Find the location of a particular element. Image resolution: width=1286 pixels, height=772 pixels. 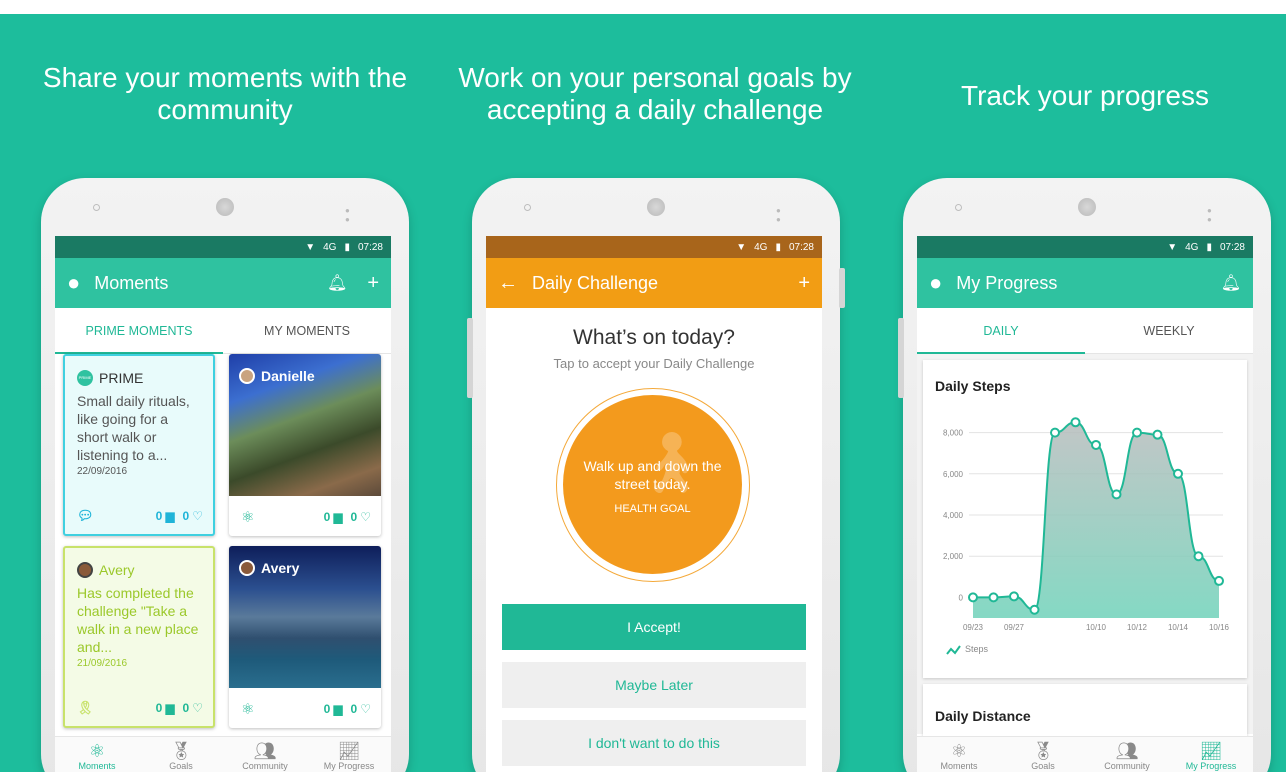

card-footer: 🎗︎ 0 ▆ 0 ♡ is located at coordinates (140, 708).